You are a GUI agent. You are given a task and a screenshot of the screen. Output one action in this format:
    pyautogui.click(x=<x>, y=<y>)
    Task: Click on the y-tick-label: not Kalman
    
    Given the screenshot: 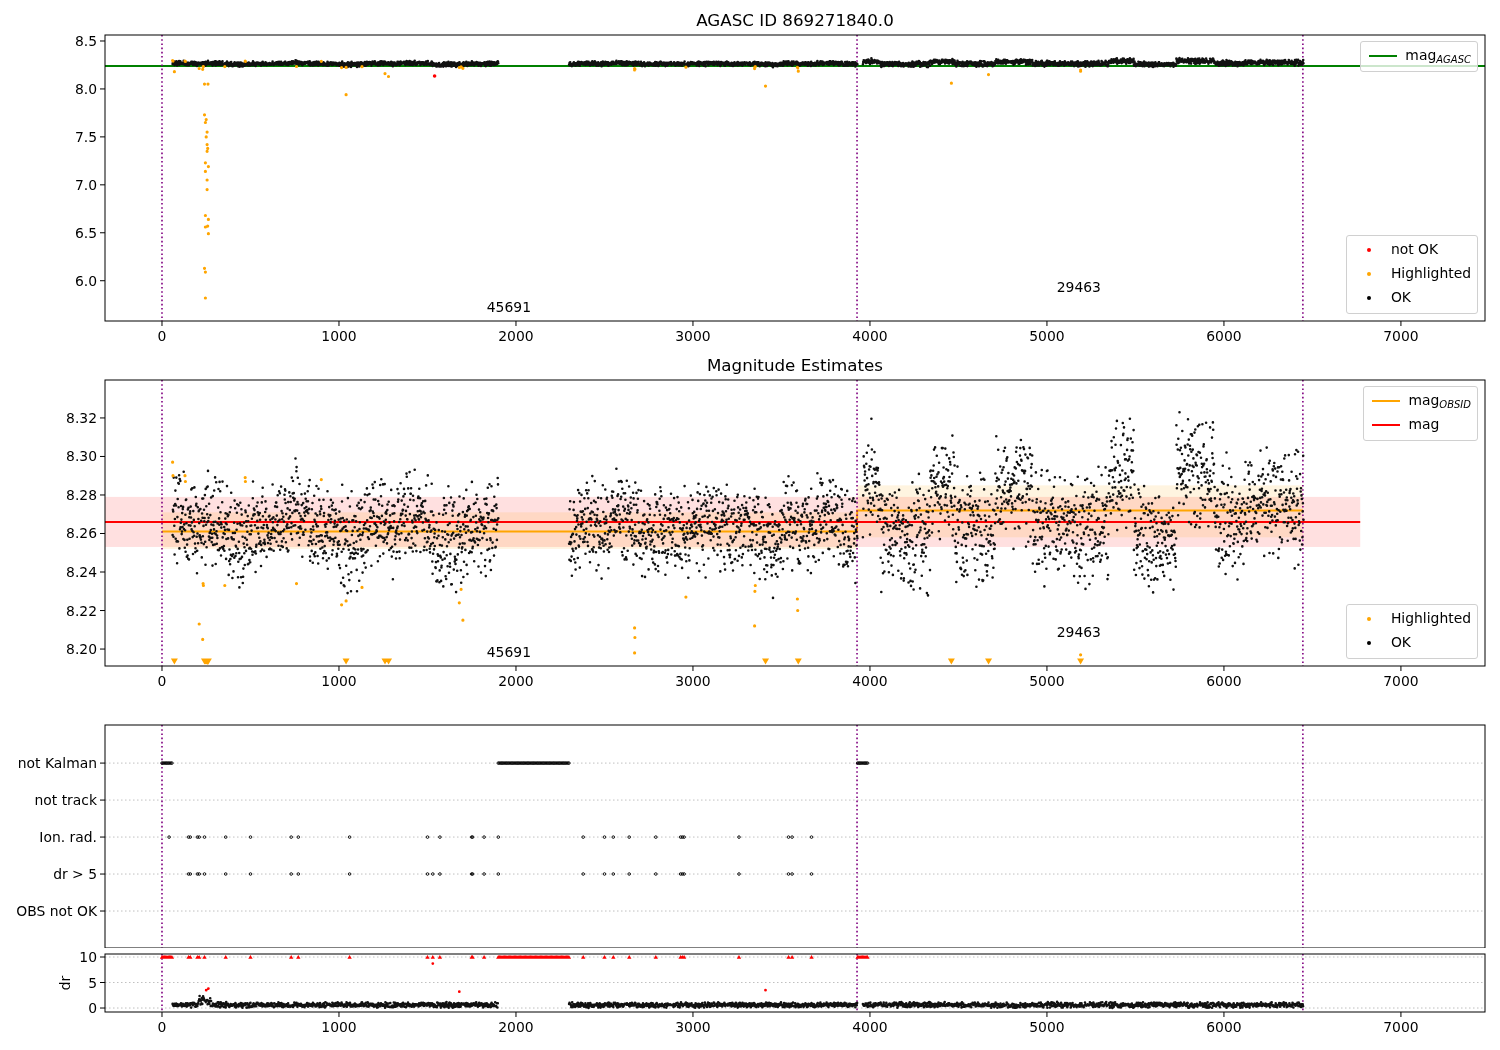 What is the action you would take?
    pyautogui.click(x=57, y=763)
    